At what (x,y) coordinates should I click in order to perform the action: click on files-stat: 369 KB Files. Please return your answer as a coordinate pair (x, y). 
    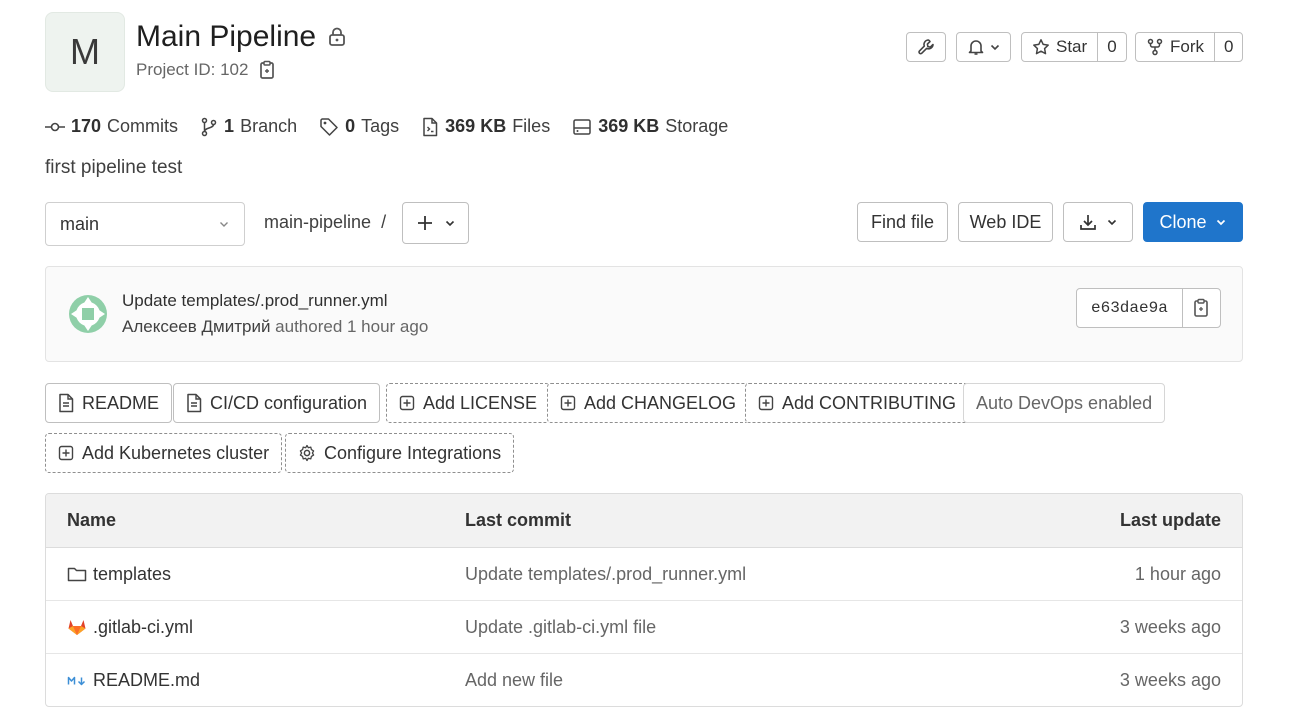
    Looking at the image, I should click on (485, 126).